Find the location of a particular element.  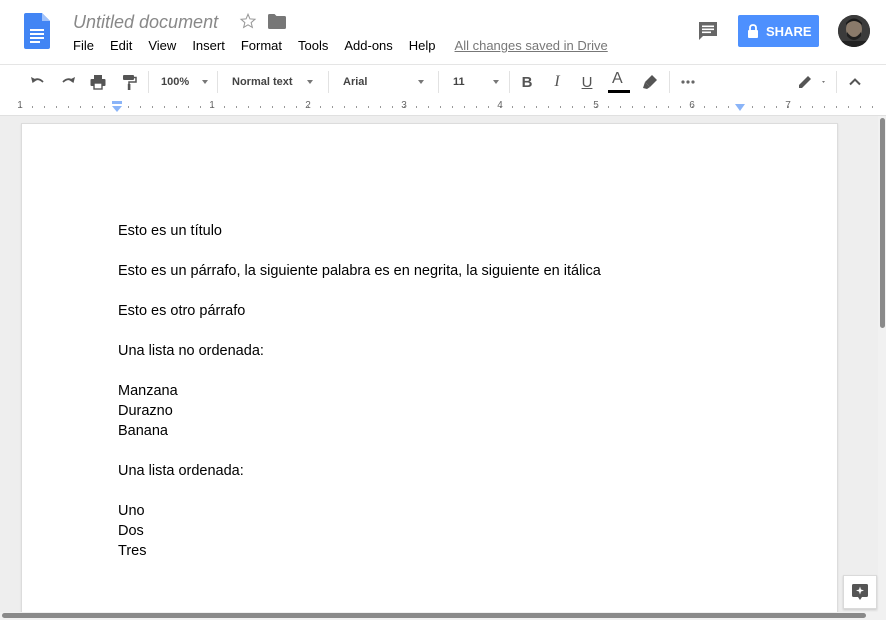

redo-icon is located at coordinates (68, 80).